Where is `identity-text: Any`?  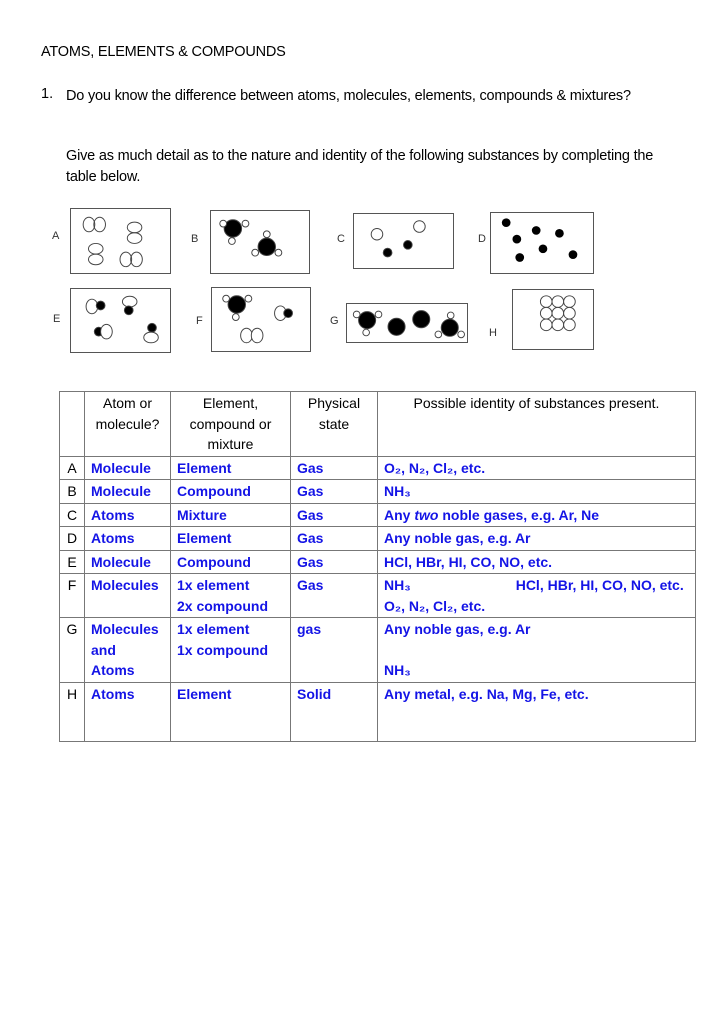 identity-text: Any is located at coordinates (399, 514).